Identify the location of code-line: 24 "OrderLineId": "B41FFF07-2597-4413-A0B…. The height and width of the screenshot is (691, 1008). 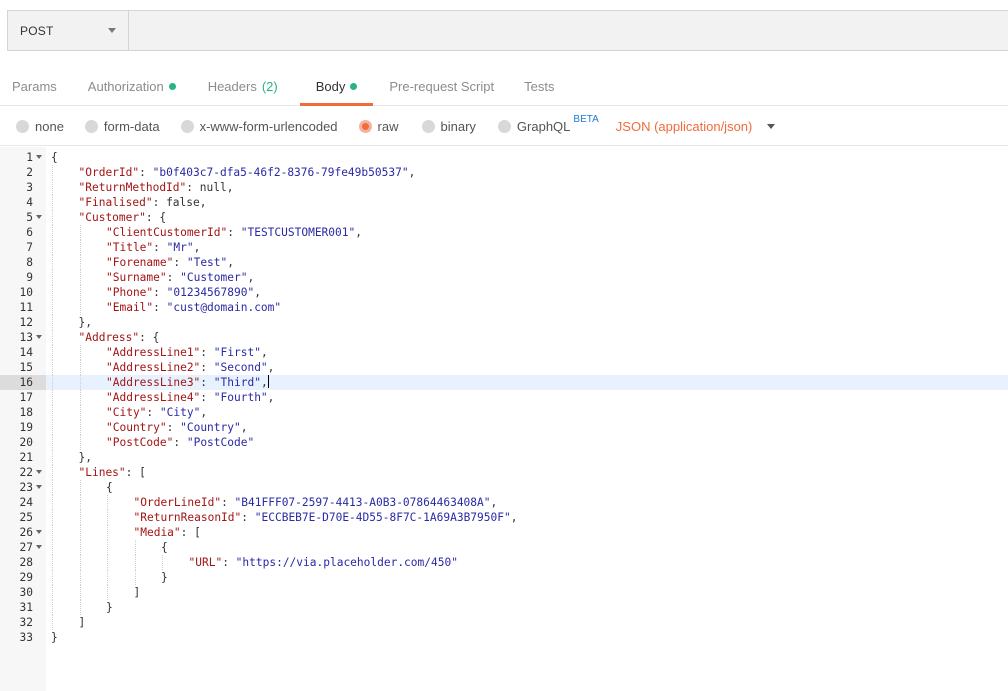
(504, 502).